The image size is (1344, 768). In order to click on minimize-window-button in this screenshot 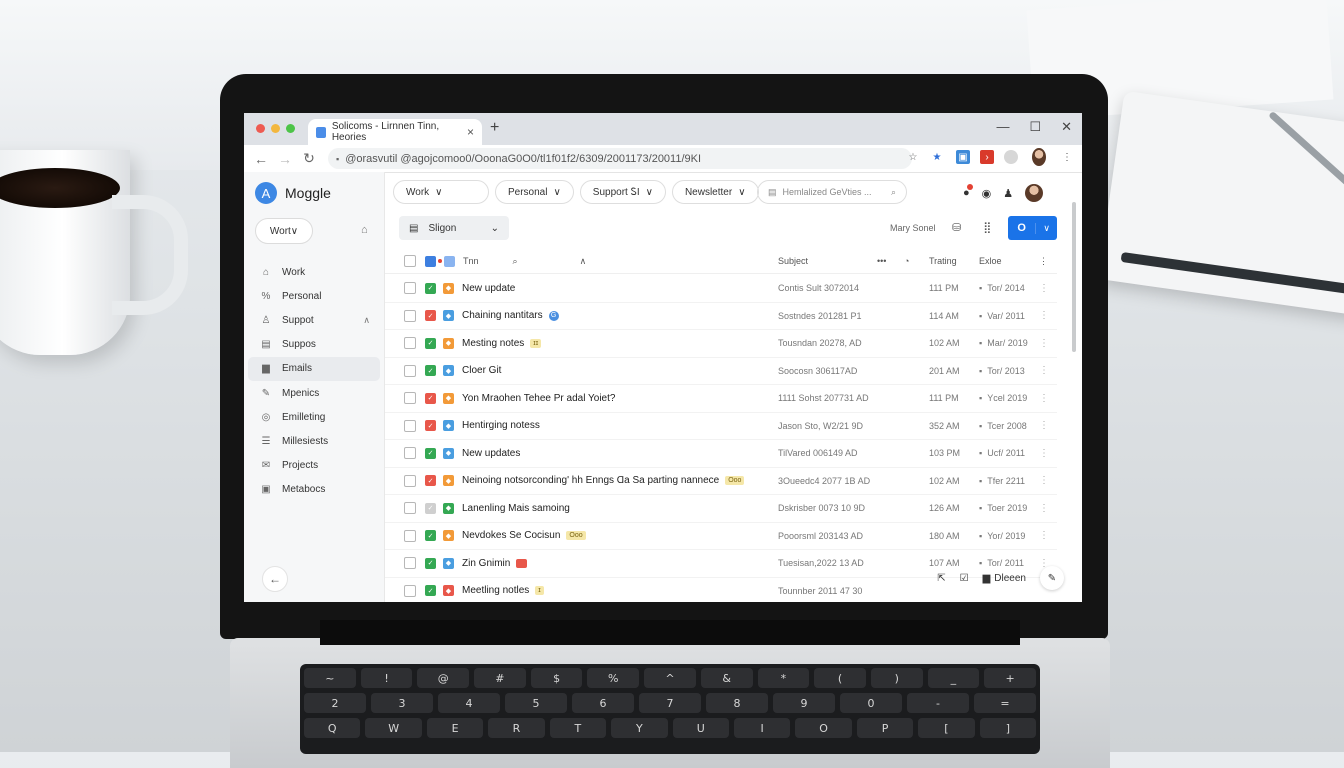, I will do `click(275, 128)`.